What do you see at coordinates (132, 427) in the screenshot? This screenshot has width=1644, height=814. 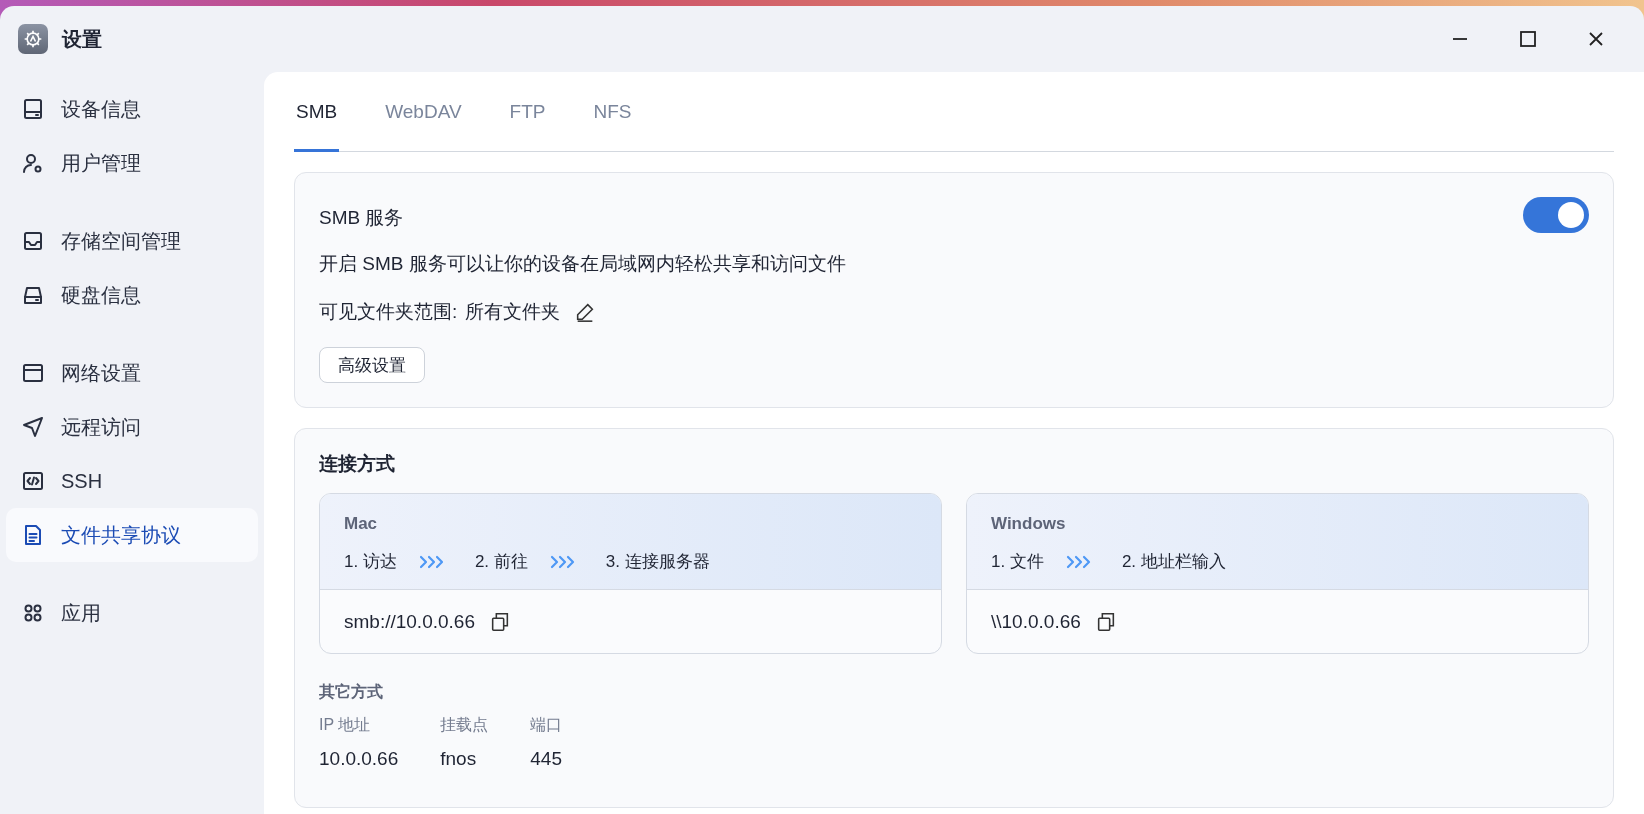 I see `sidebar-item: 远程访问` at bounding box center [132, 427].